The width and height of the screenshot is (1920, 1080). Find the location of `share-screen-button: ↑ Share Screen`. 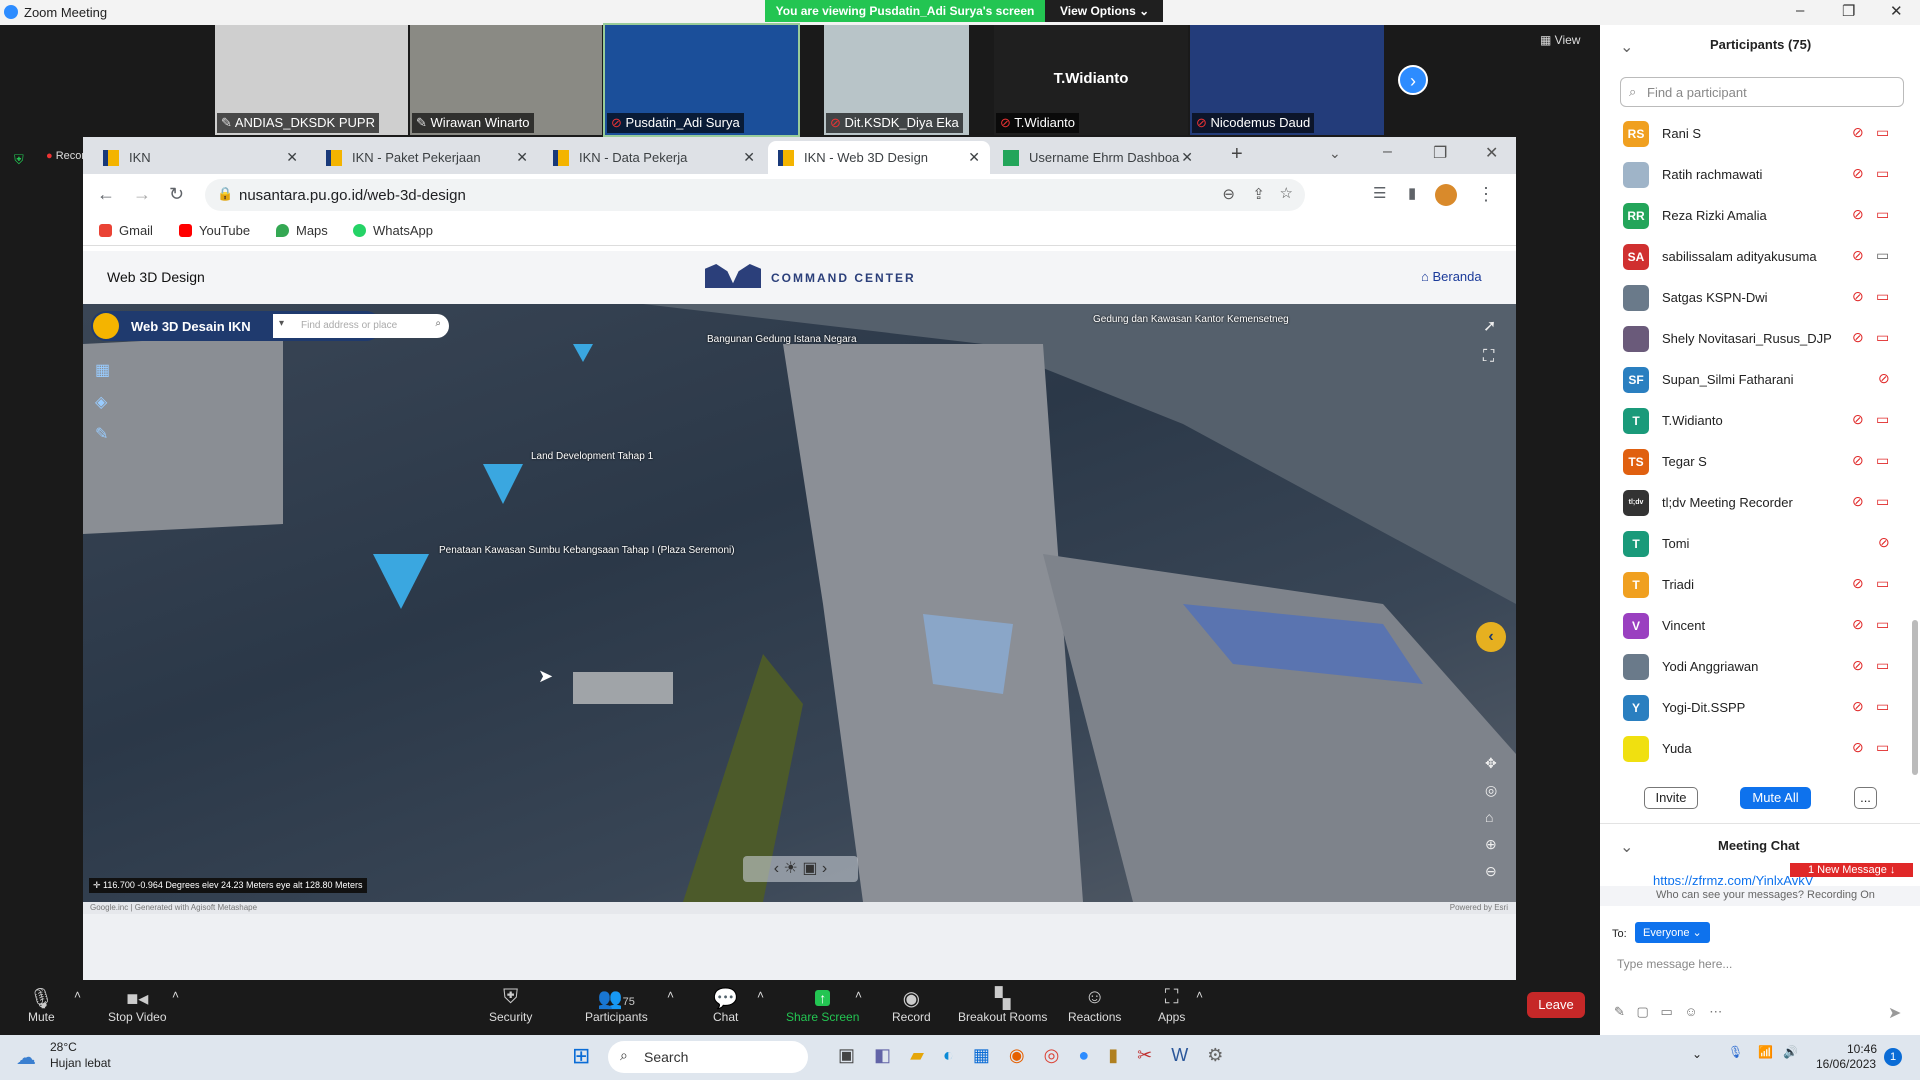

share-screen-button: ↑ Share Screen is located at coordinates (822, 1005).